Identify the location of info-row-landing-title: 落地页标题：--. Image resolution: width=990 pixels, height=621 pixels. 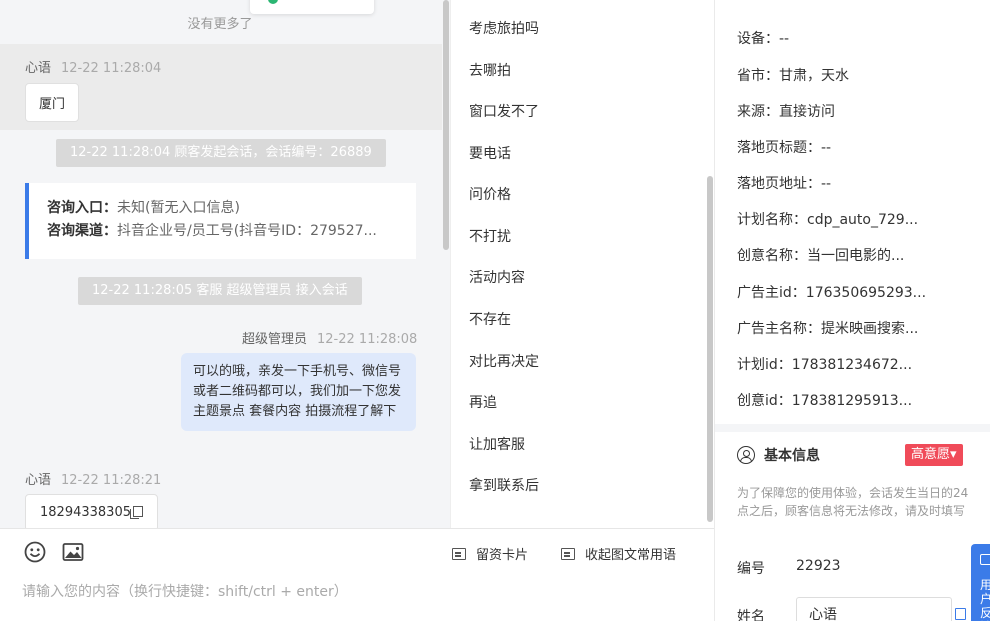
(857, 147).